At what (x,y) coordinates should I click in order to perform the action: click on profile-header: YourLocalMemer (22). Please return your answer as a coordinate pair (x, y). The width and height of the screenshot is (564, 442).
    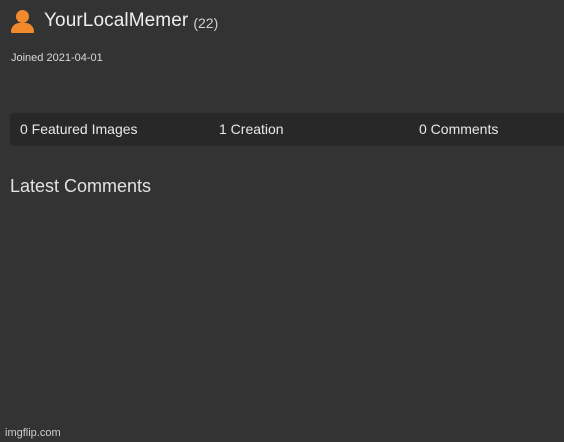
    Looking at the image, I should click on (114, 21).